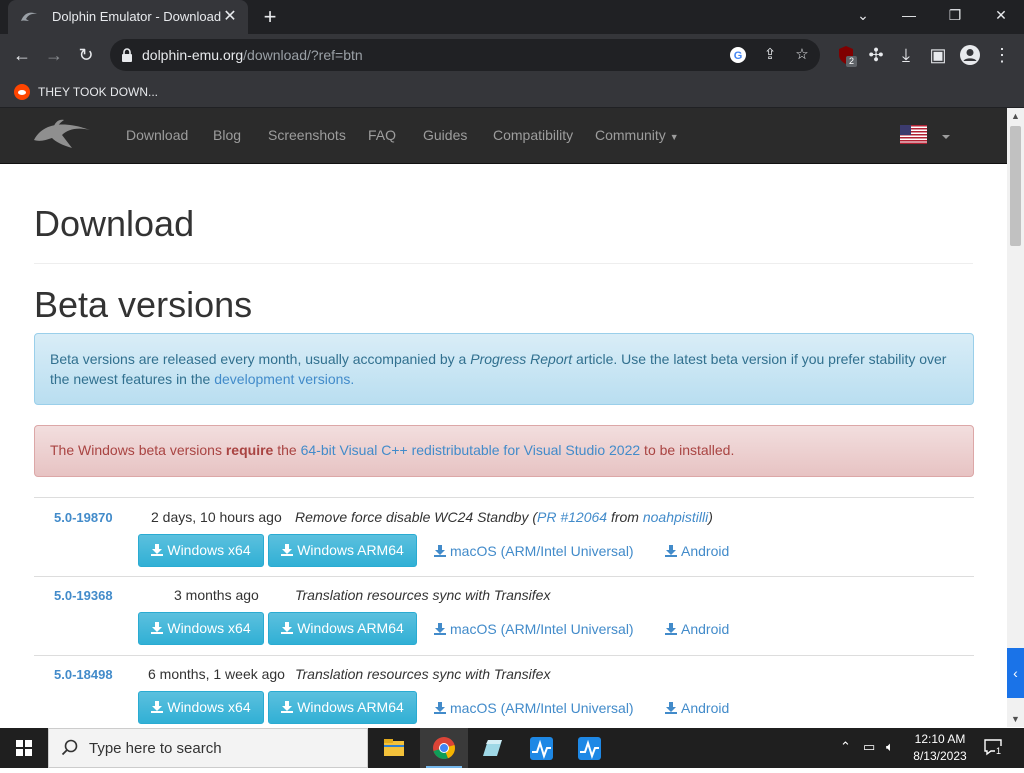  I want to click on browser-tab: Dolphin Emulator - Download ✕, so click(128, 17).